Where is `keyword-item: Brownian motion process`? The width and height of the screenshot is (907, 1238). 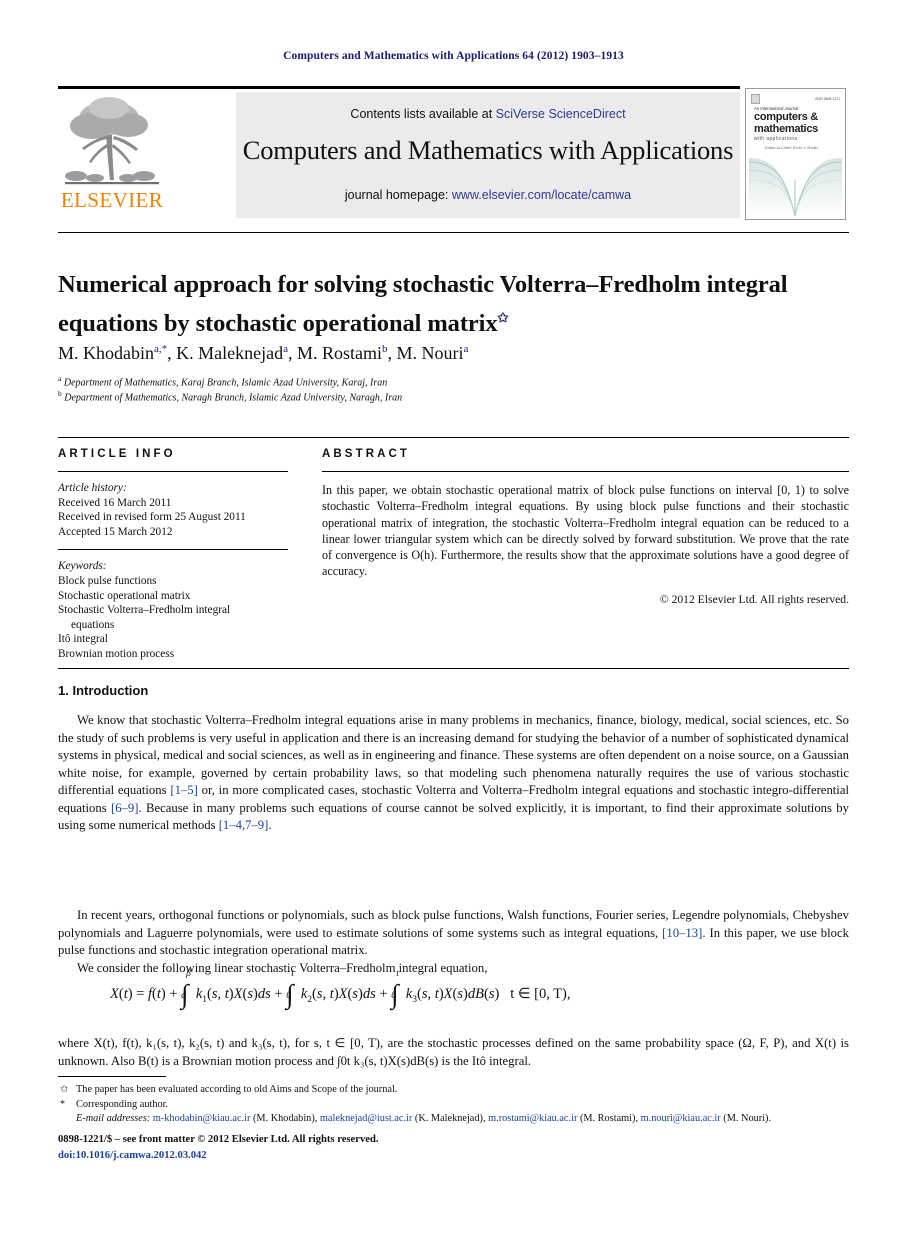 keyword-item: Brownian motion process is located at coordinates (116, 653).